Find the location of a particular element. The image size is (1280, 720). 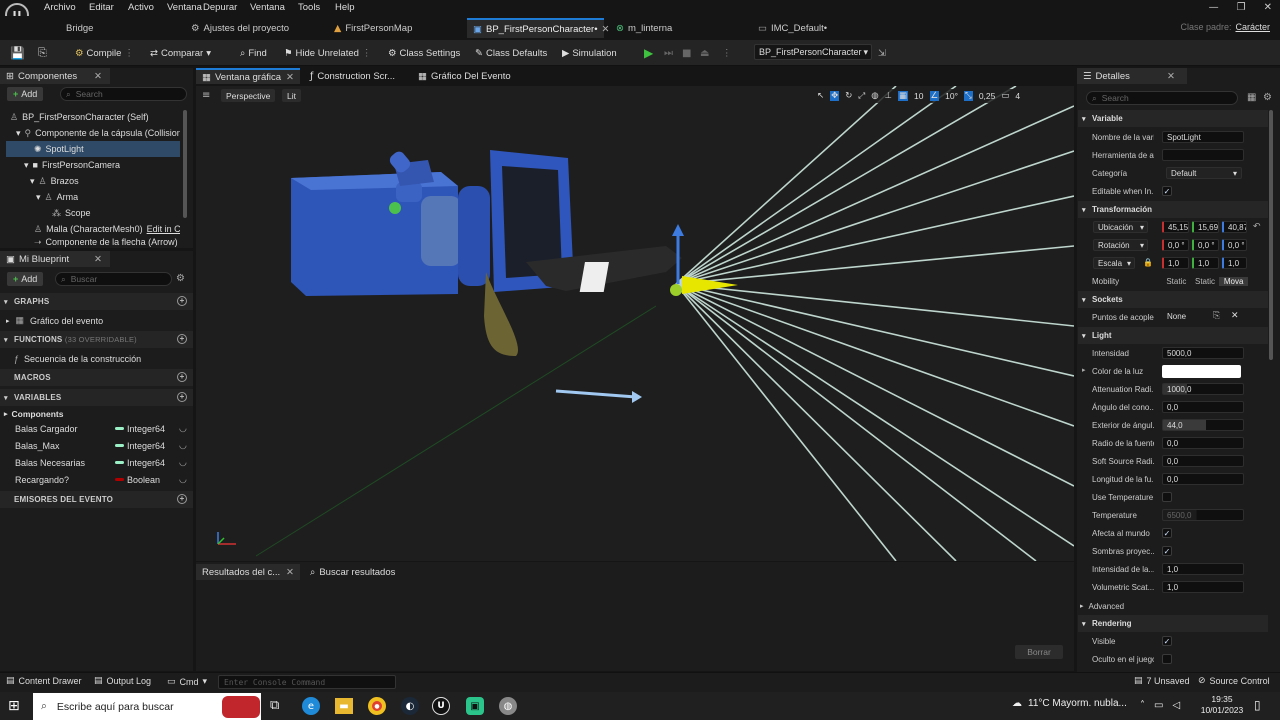

console-input: Enter Console Command is located at coordinates (307, 682).